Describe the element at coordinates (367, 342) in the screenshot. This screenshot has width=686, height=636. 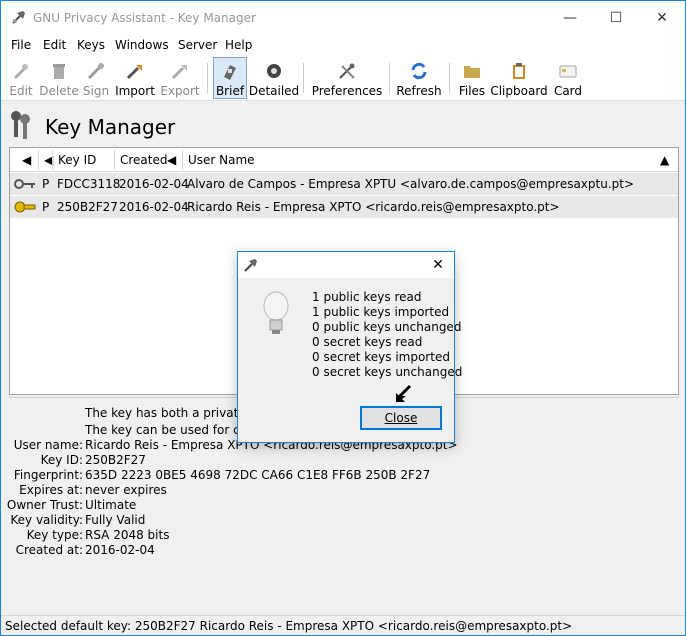
I see `dialog-message: 0 secret keys read` at that location.